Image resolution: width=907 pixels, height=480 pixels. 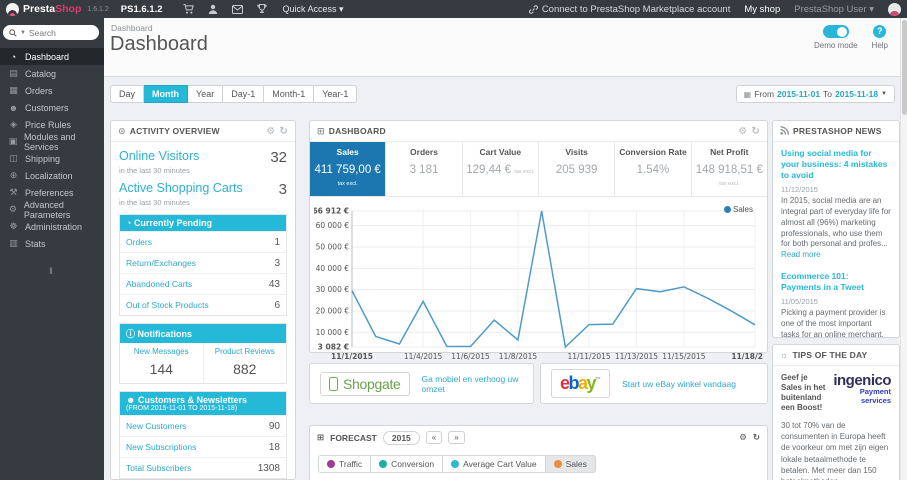 What do you see at coordinates (494, 464) in the screenshot?
I see `legend-avg-cart-button: Average Cart Value` at bounding box center [494, 464].